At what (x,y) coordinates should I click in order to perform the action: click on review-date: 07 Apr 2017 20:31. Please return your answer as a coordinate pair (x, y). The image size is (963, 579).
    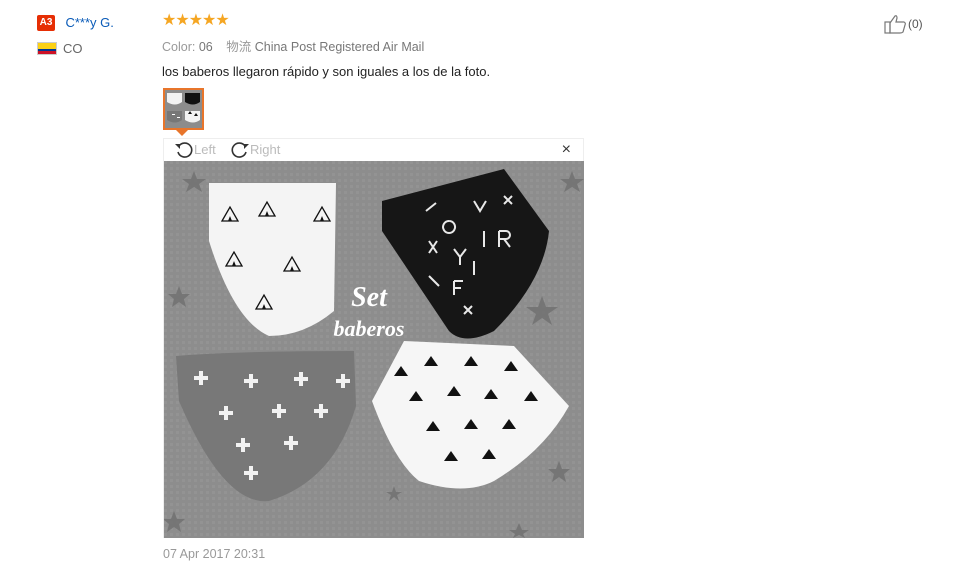
    Looking at the image, I should click on (214, 554).